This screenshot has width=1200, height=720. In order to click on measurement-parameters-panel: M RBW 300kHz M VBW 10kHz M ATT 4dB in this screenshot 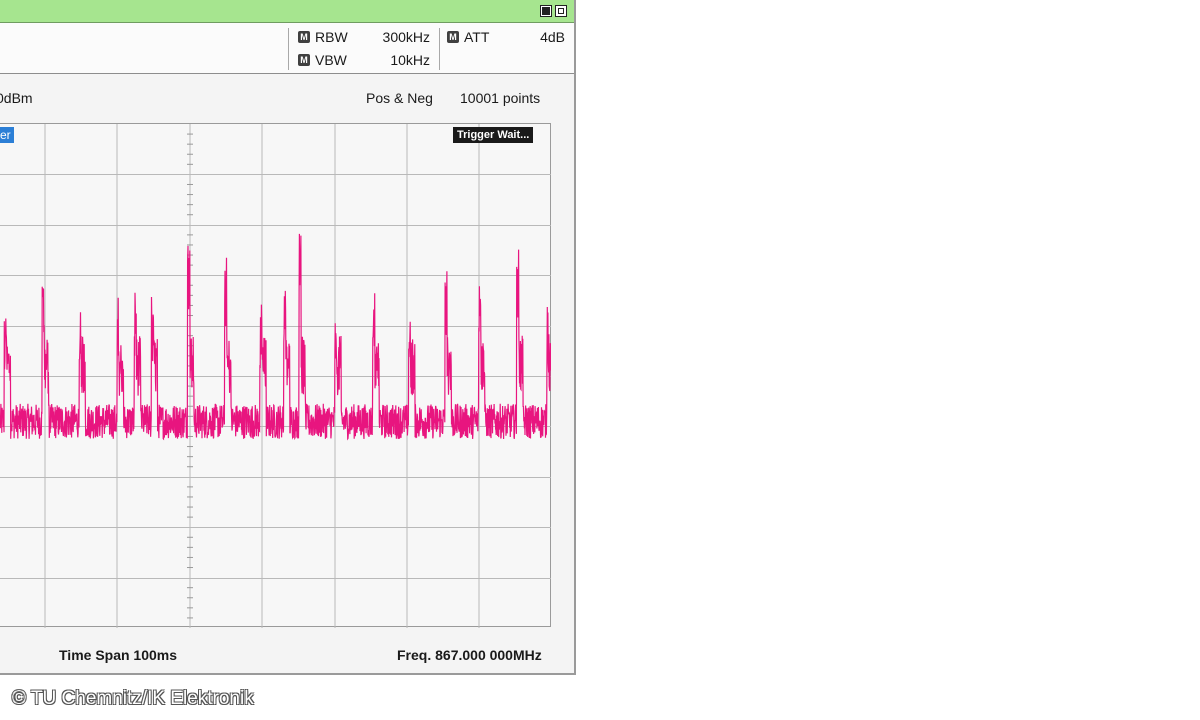, I will do `click(287, 48)`.